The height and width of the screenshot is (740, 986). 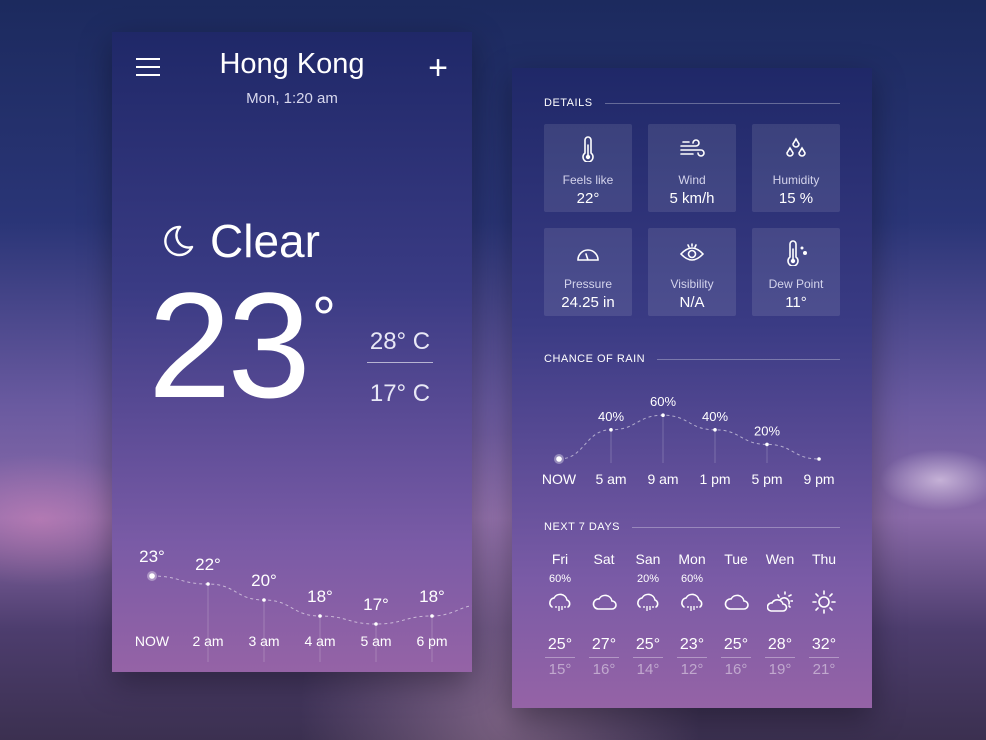 What do you see at coordinates (766, 479) in the screenshot?
I see `time-label: 5 pm` at bounding box center [766, 479].